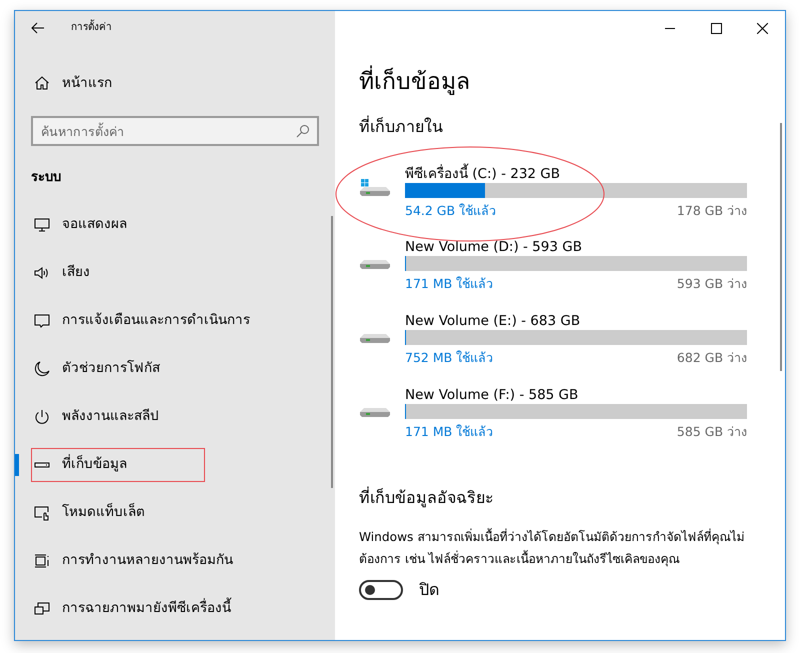 This screenshot has width=810, height=653. I want to click on free-space: 178 GB ว่าง, so click(711, 211).